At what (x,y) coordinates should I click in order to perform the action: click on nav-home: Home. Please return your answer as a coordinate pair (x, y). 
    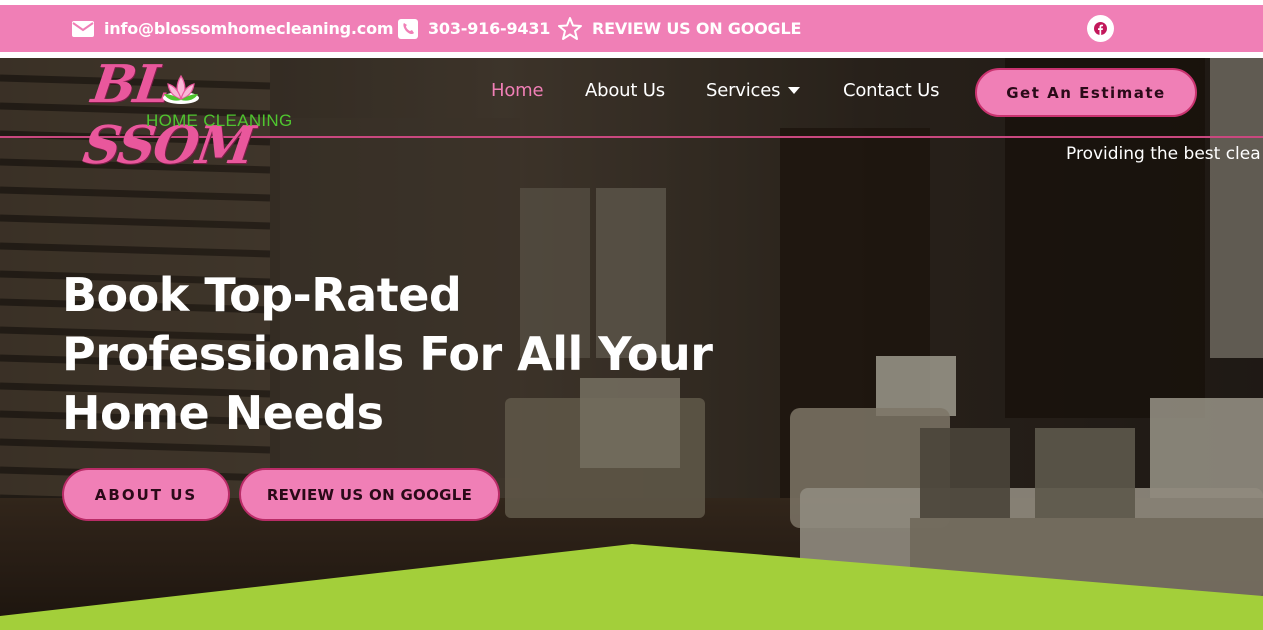
    Looking at the image, I should click on (517, 90).